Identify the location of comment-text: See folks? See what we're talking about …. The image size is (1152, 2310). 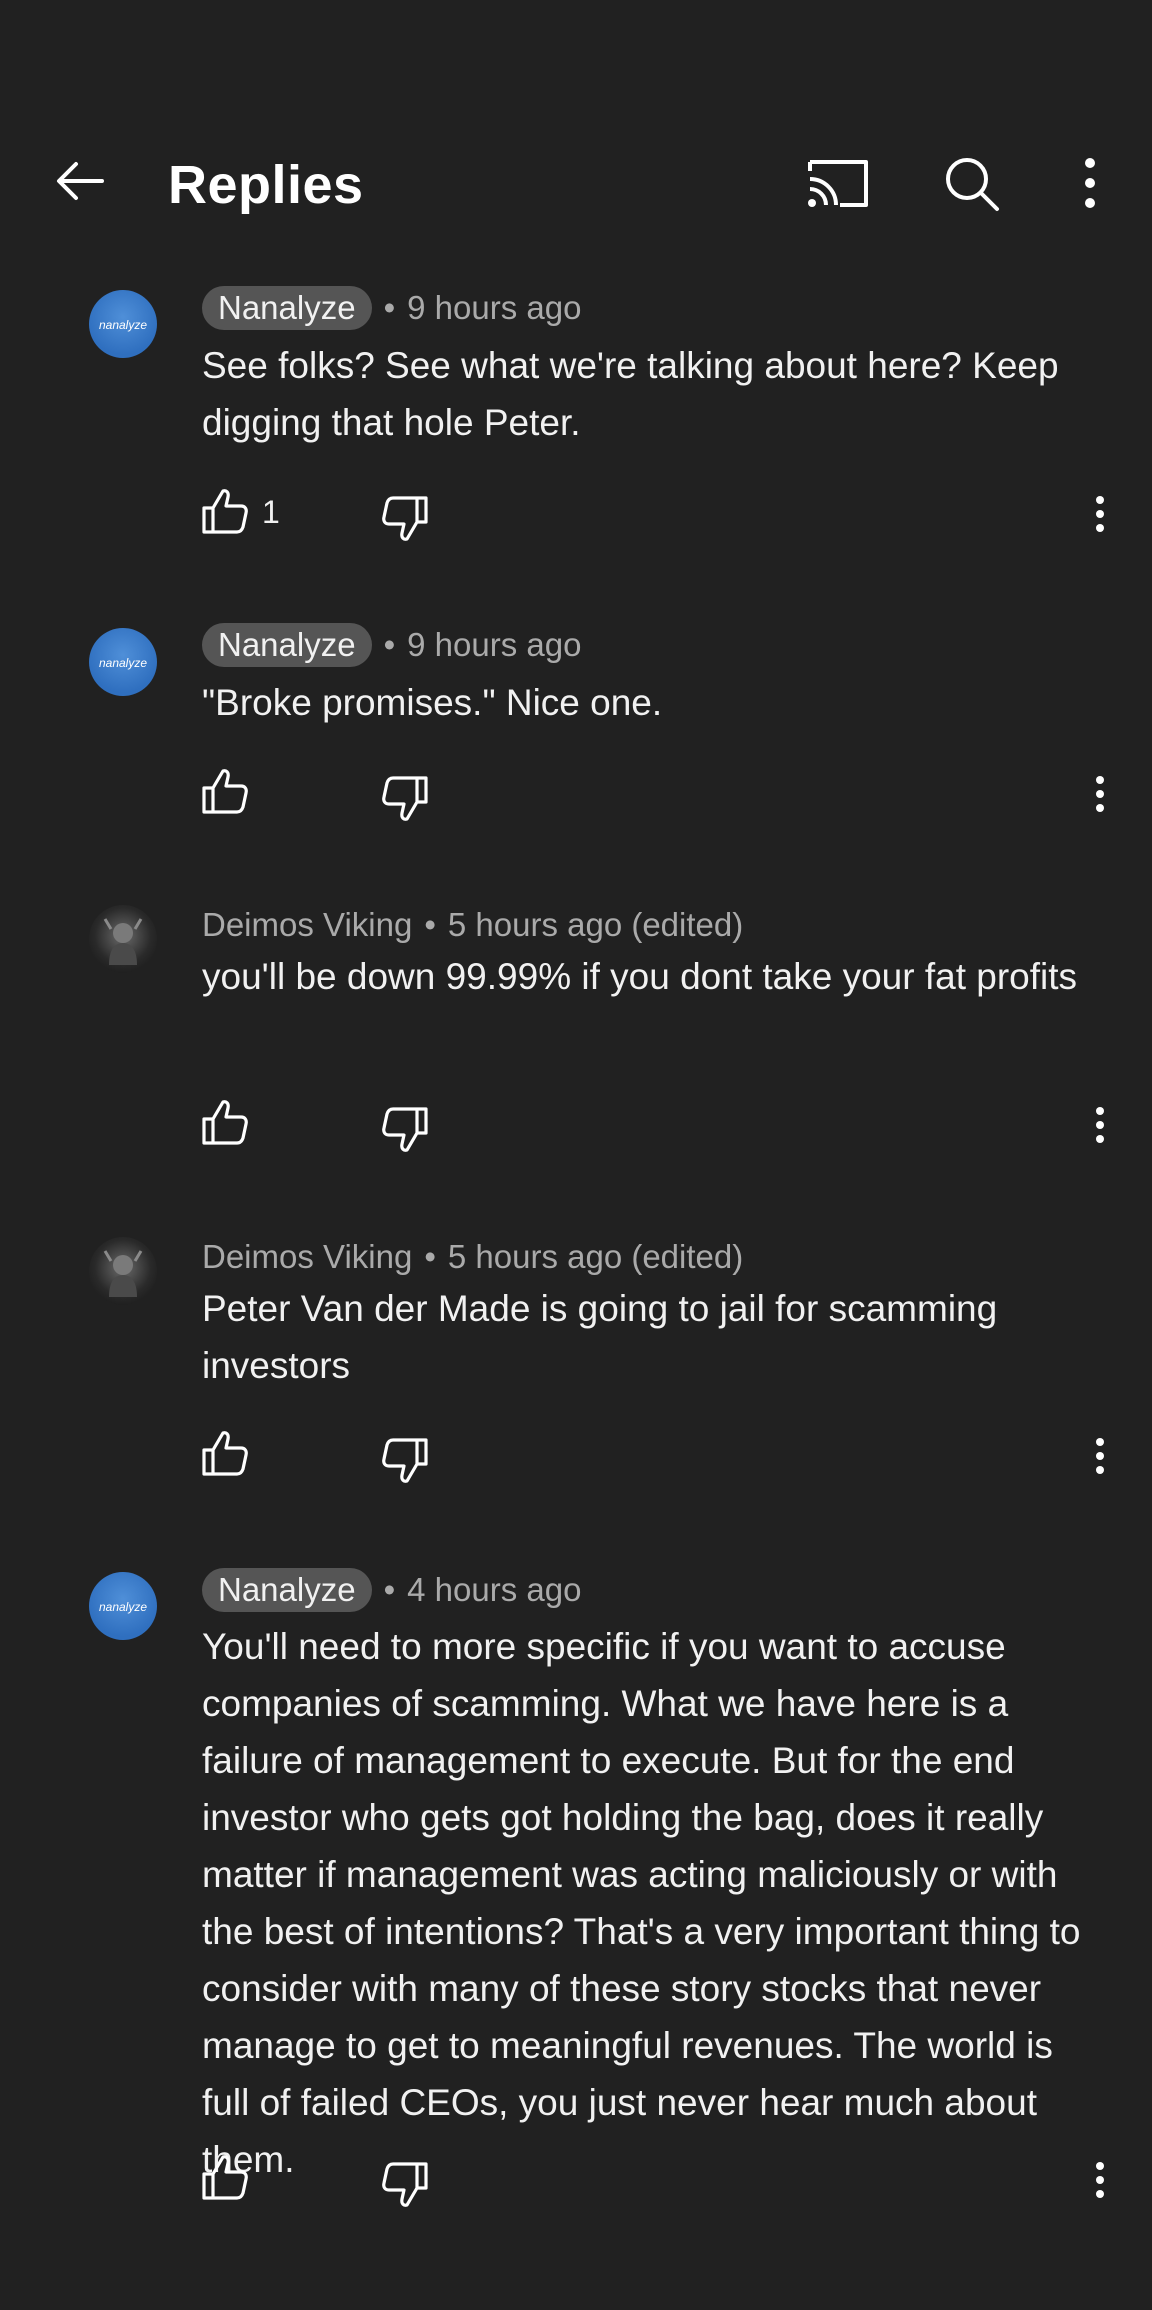
(630, 394).